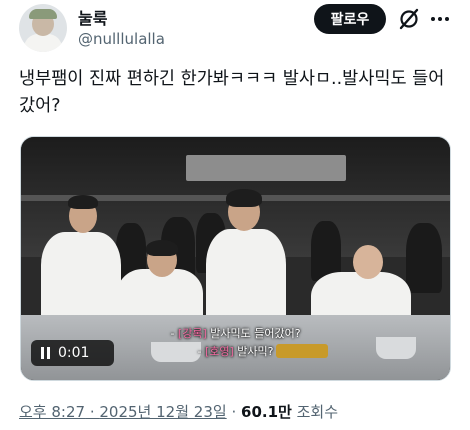 The height and width of the screenshot is (430, 470). Describe the element at coordinates (43, 28) in the screenshot. I see `avatar` at that location.